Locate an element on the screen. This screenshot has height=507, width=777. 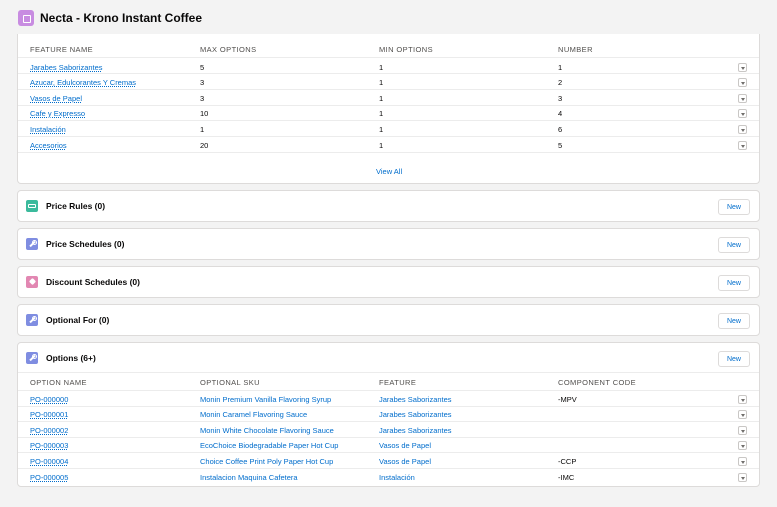
new-price-rule-button: New is located at coordinates (734, 207).